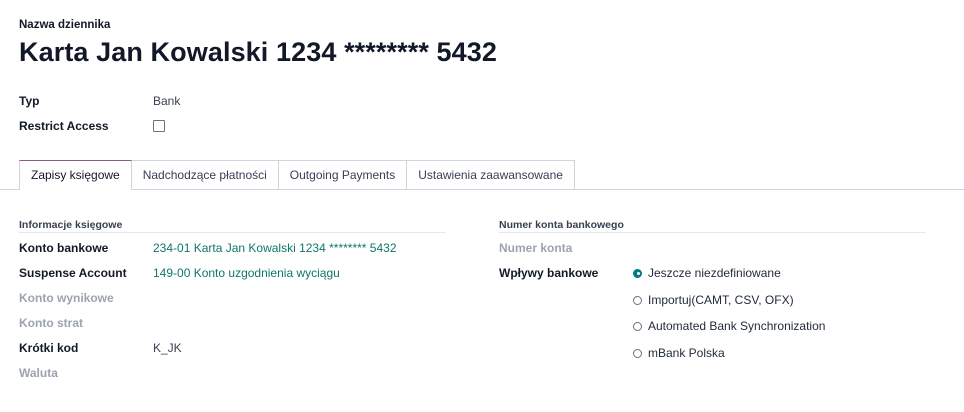 The height and width of the screenshot is (412, 964). I want to click on feed-option-label: Automated Bank Synchronization, so click(737, 326).